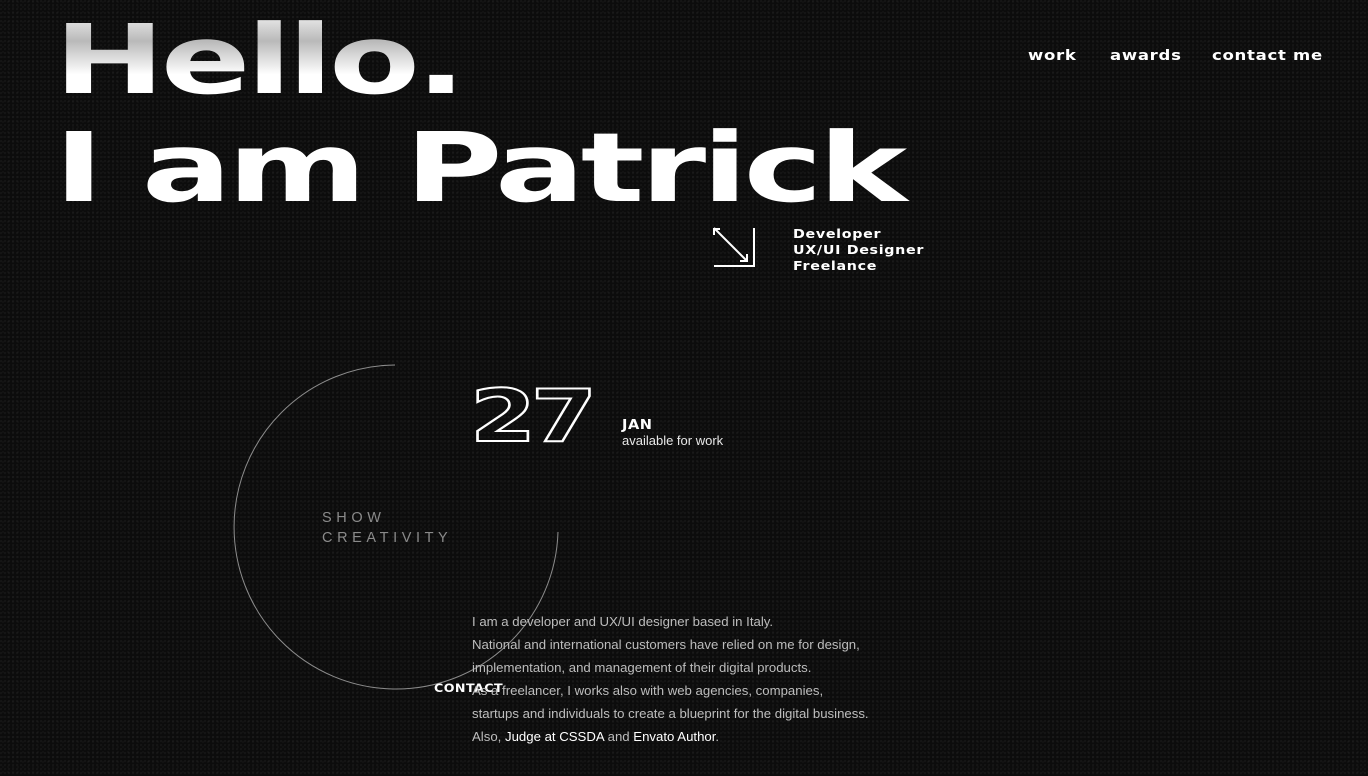 The image size is (1368, 776). What do you see at coordinates (674, 736) in the screenshot?
I see `envato-link: Envato Author` at bounding box center [674, 736].